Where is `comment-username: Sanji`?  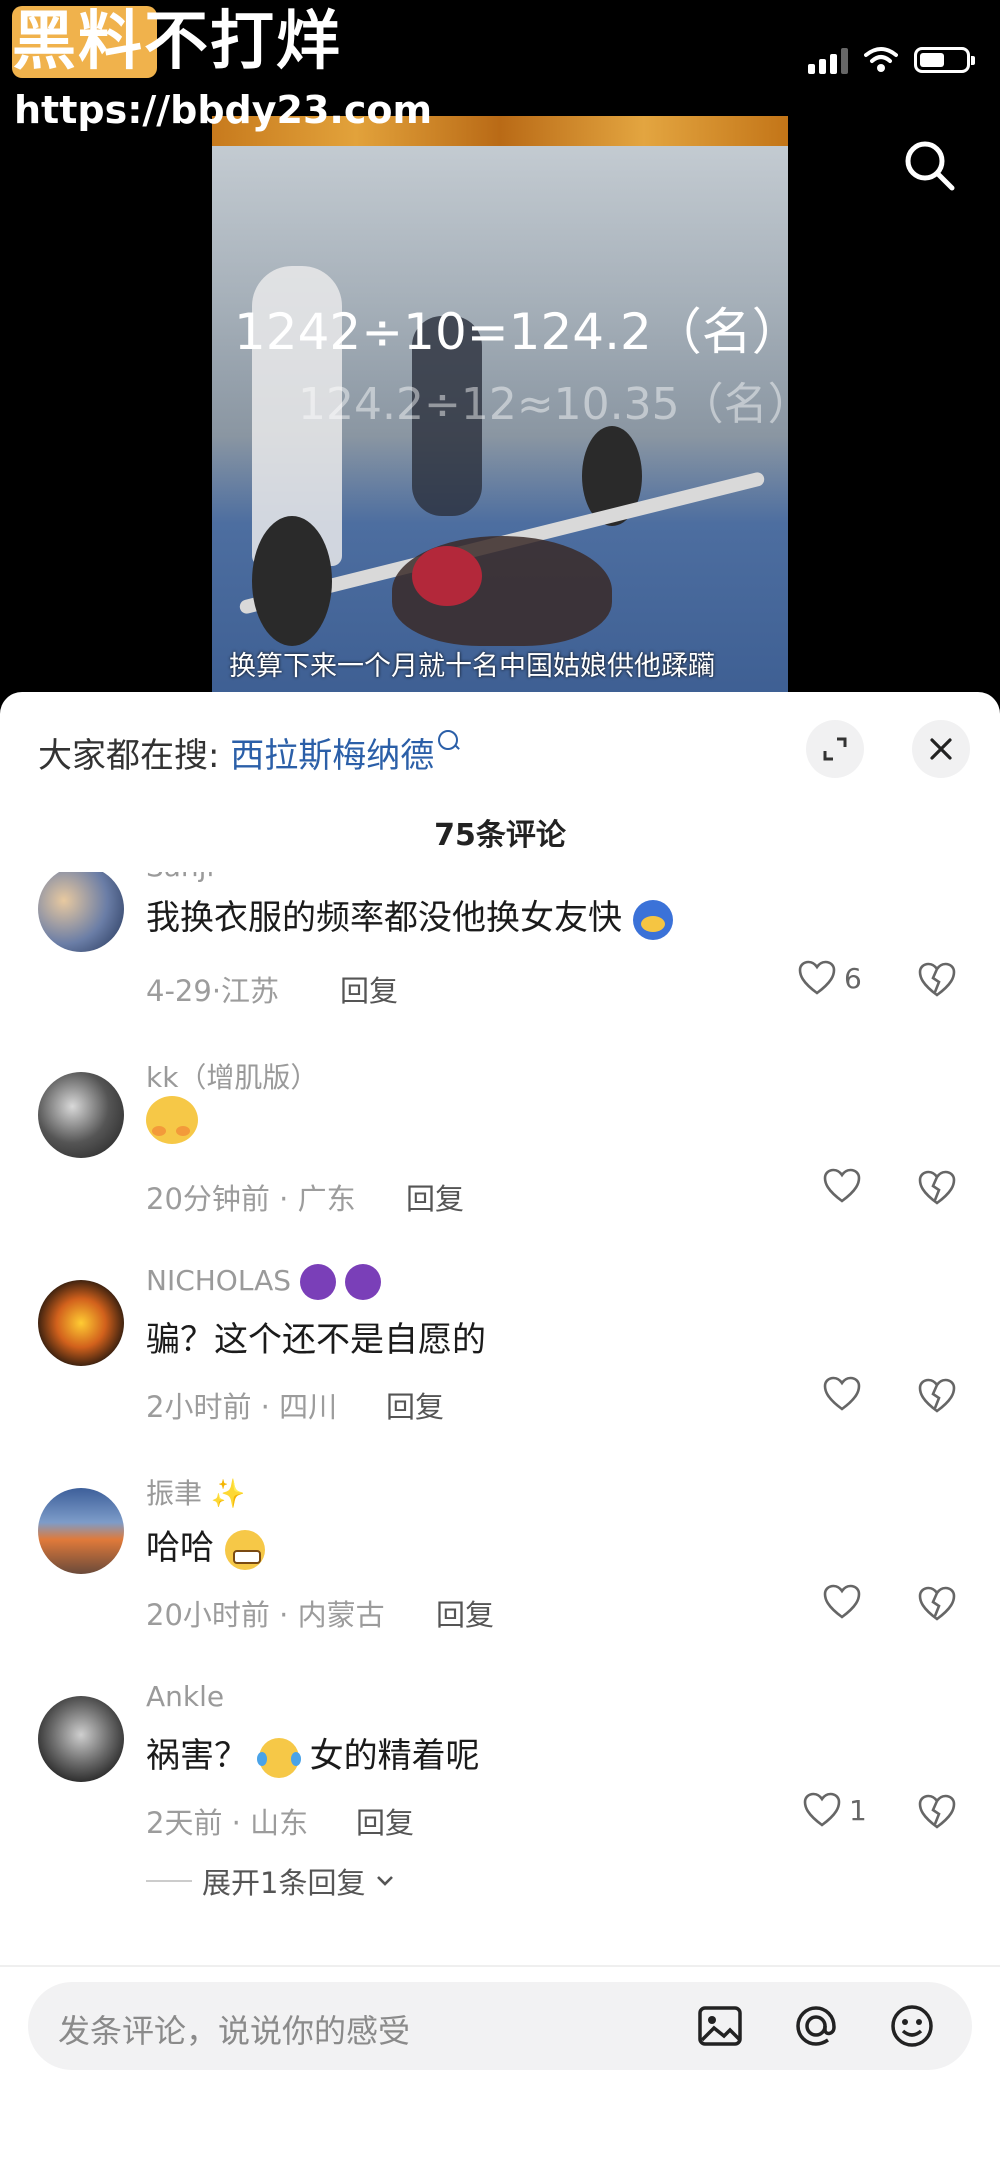 comment-username: Sanji is located at coordinates (180, 877).